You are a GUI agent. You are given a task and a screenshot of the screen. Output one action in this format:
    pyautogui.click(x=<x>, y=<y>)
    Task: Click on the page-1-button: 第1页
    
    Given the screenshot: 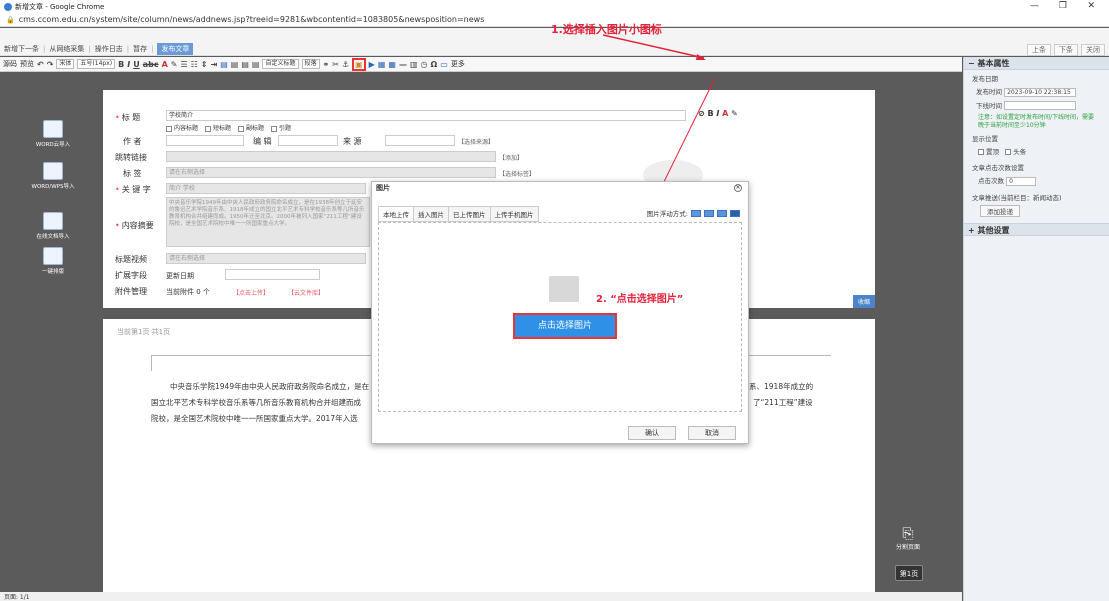 What is the action you would take?
    pyautogui.click(x=909, y=573)
    